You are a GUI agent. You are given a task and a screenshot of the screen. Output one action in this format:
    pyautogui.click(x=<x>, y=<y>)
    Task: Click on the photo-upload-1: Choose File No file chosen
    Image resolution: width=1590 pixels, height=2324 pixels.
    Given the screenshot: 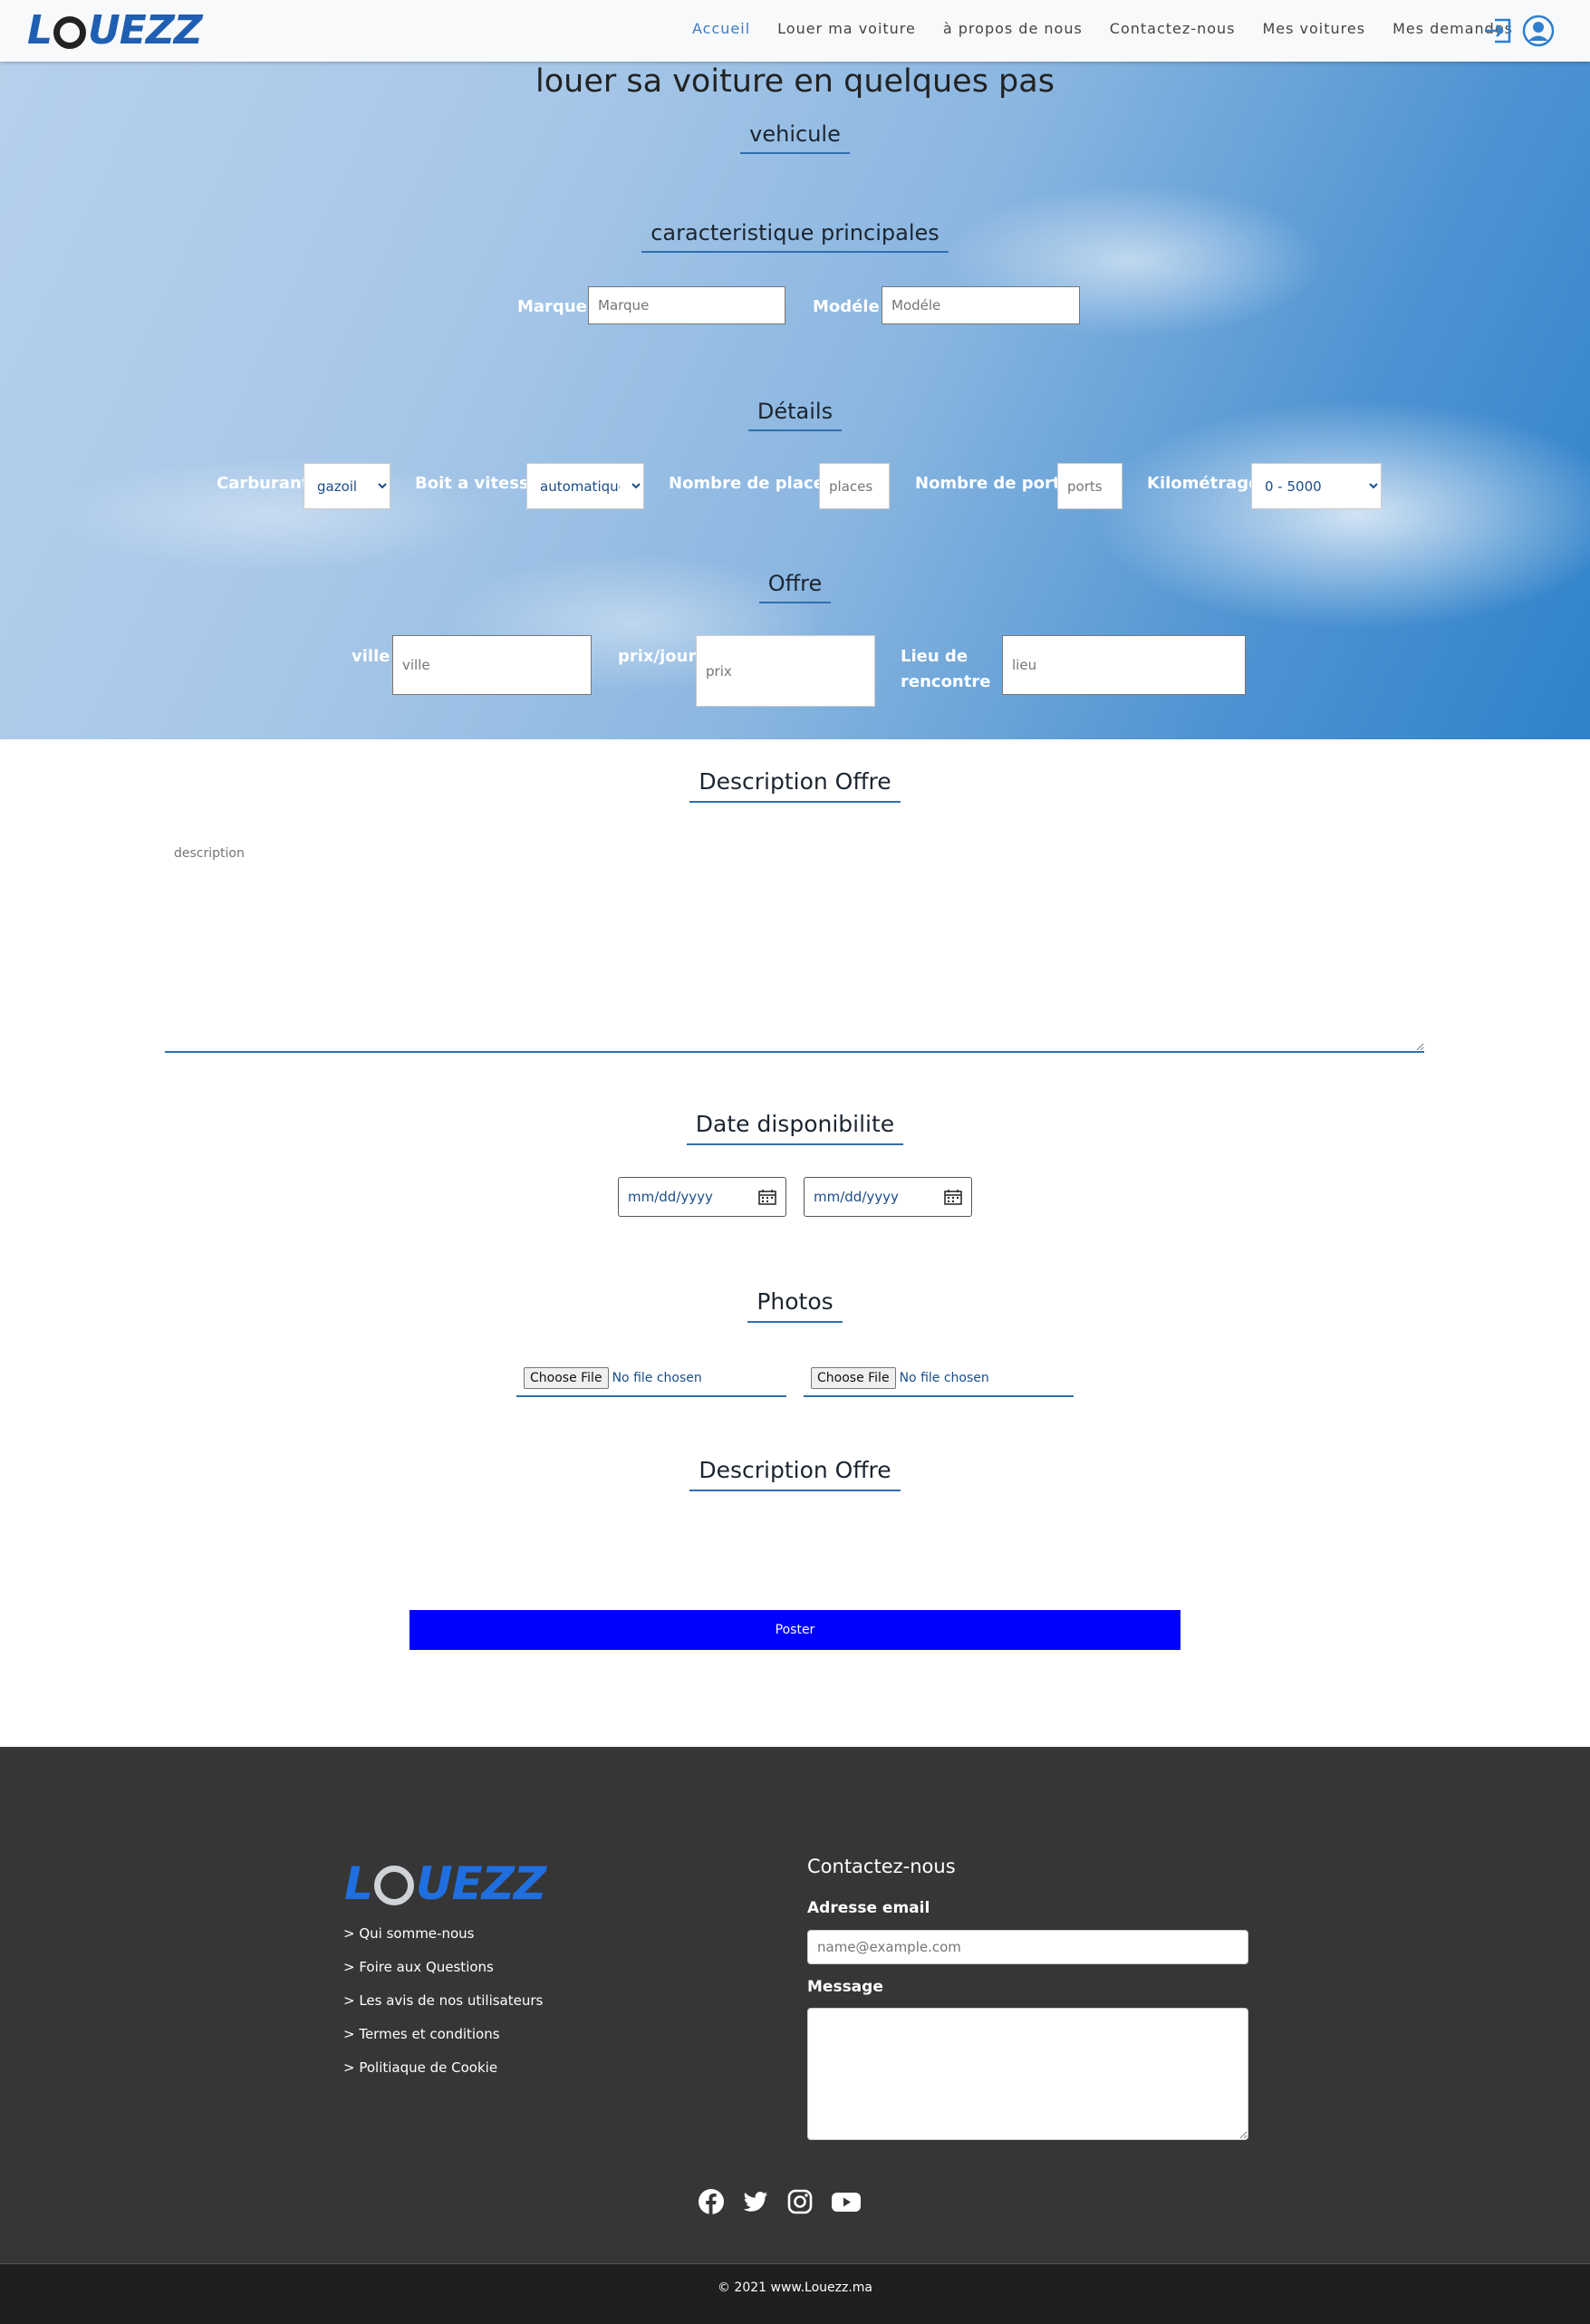 What is the action you would take?
    pyautogui.click(x=651, y=1379)
    